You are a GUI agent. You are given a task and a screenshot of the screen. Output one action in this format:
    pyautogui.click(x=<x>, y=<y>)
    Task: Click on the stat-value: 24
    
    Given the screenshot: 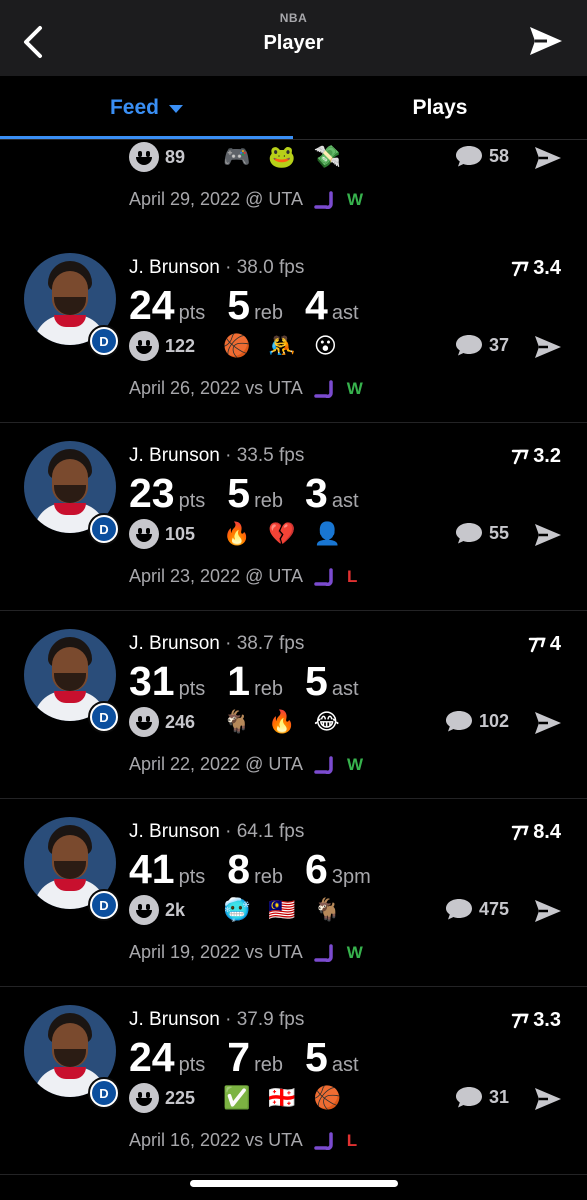 What is the action you would take?
    pyautogui.click(x=152, y=305)
    